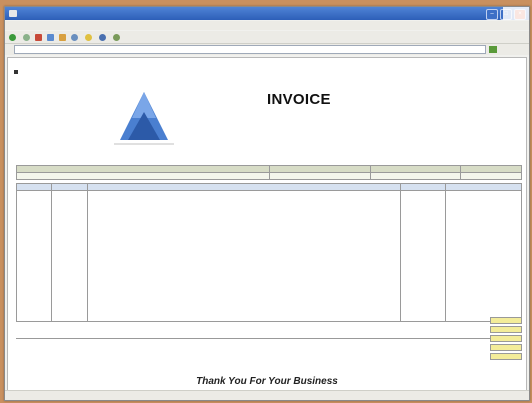 This screenshot has width=532, height=403. I want to click on home-icon, so click(62, 37).